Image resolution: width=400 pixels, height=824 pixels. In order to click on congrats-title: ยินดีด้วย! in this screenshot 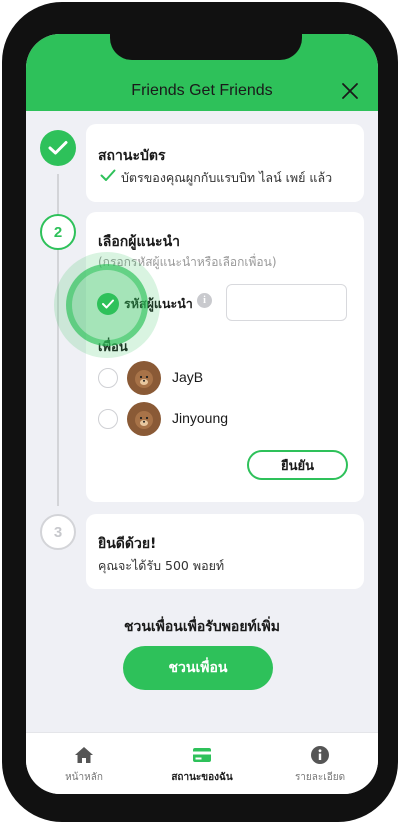, I will do `click(127, 544)`.